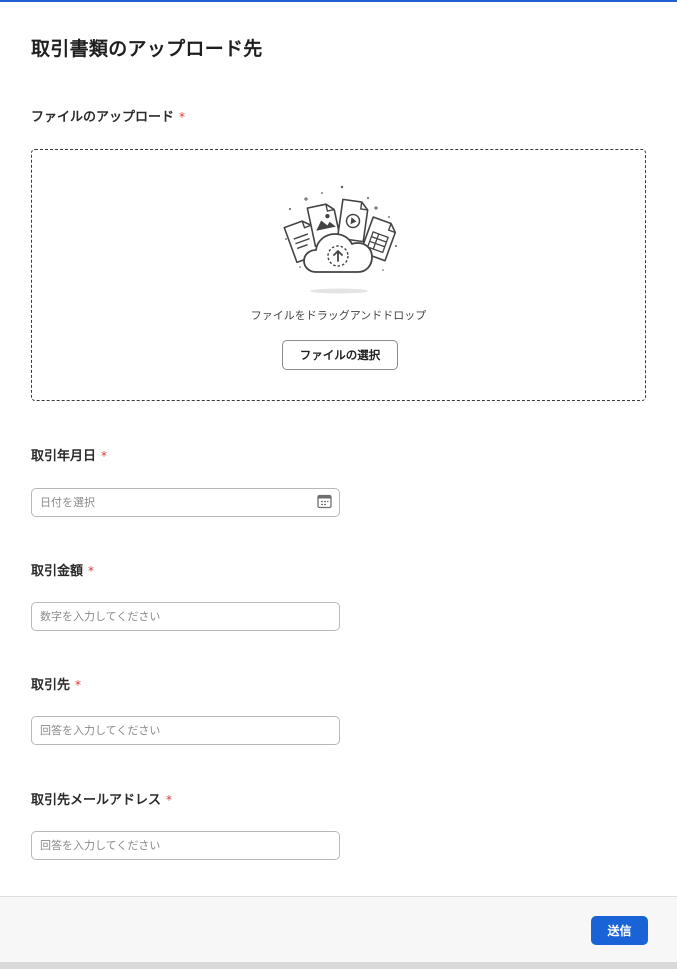 Image resolution: width=677 pixels, height=969 pixels. I want to click on date-input, so click(185, 502).